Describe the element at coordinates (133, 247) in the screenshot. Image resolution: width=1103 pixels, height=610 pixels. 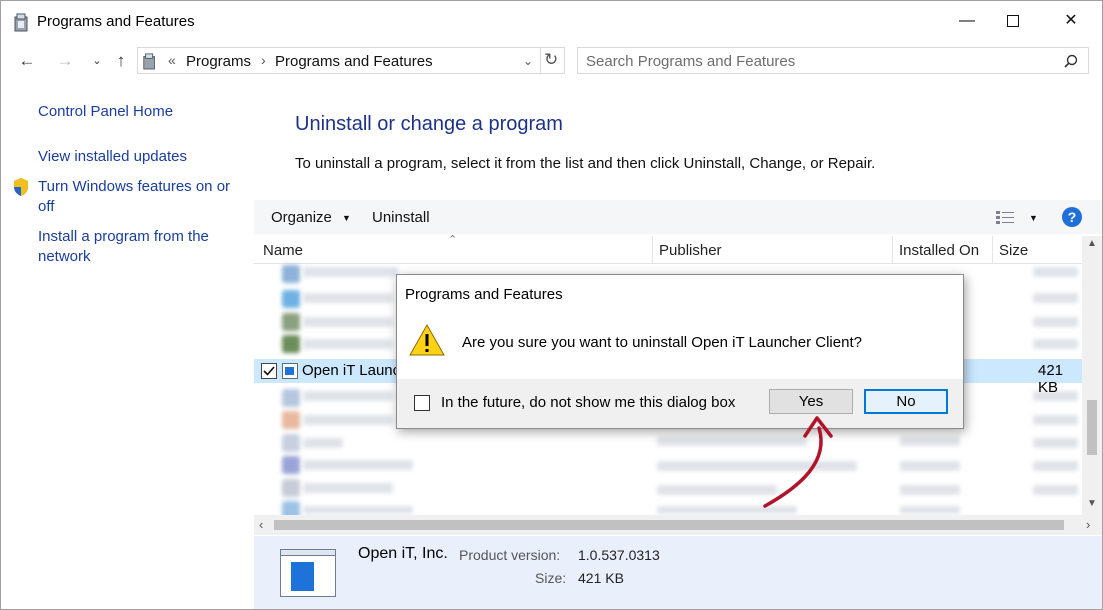
I see `install-from-network-link: Install a program from the network` at that location.